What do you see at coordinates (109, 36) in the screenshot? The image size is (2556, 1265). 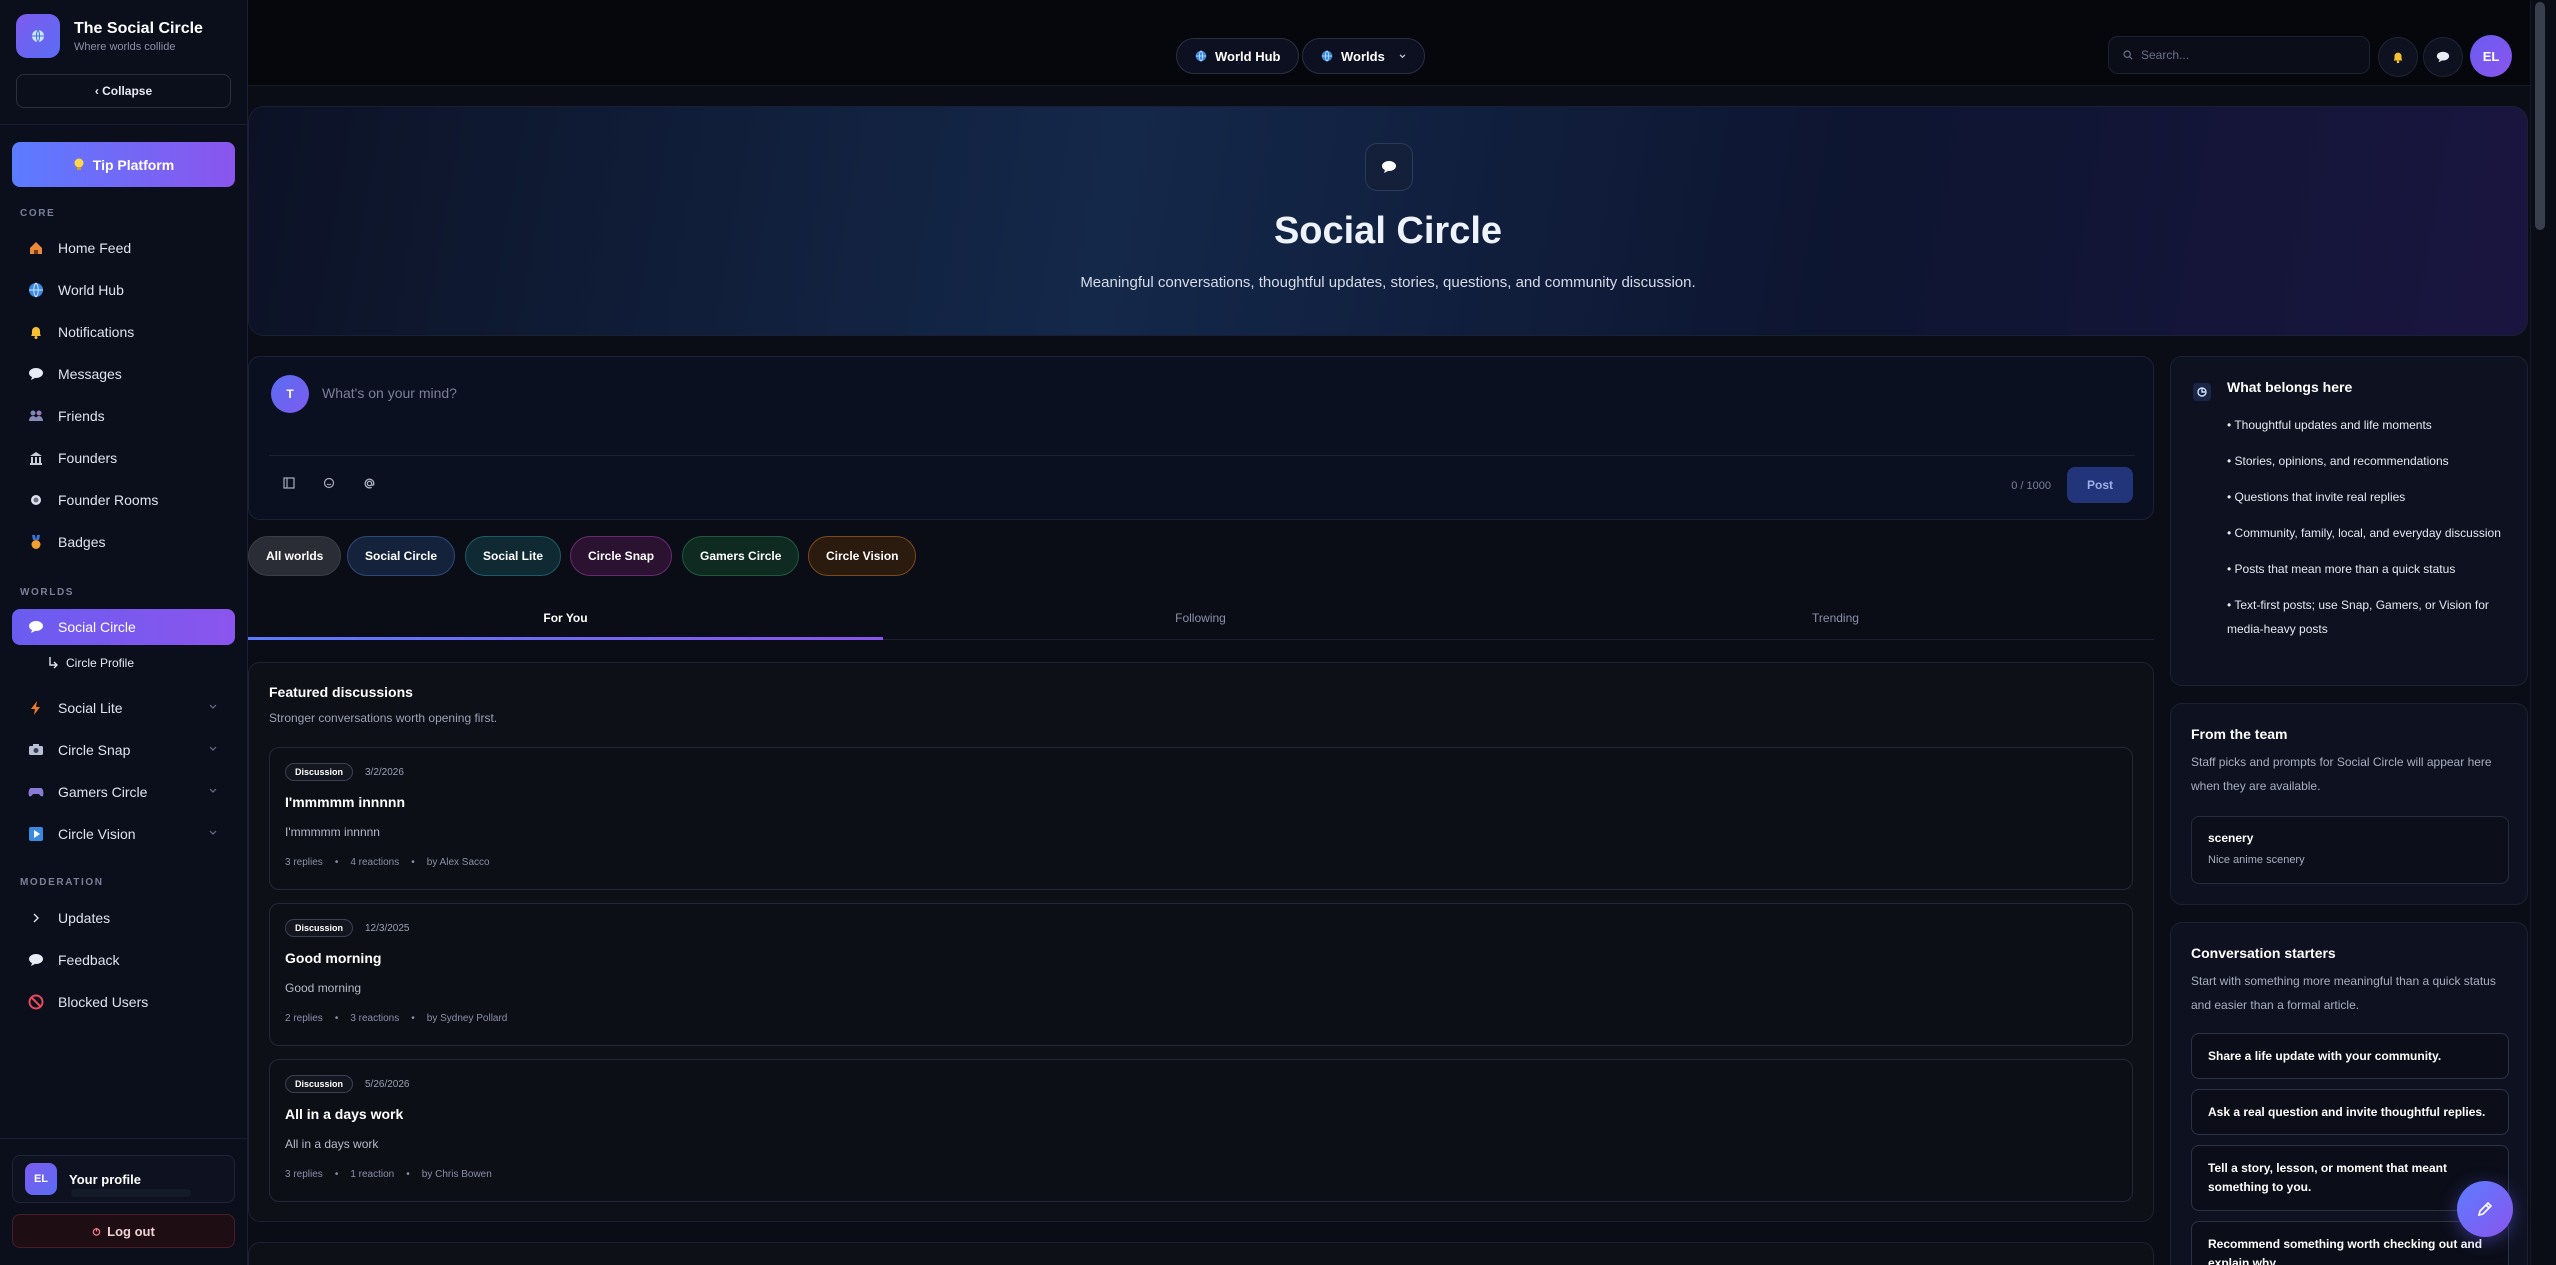 I see `brand: The Social Circle Where worlds collide` at bounding box center [109, 36].